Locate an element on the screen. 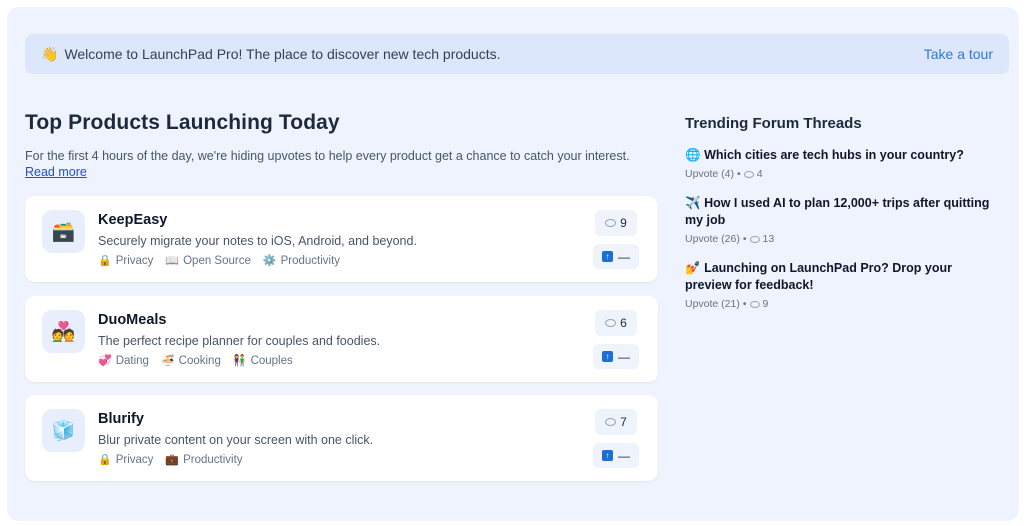  comments-button: 9 is located at coordinates (616, 223).